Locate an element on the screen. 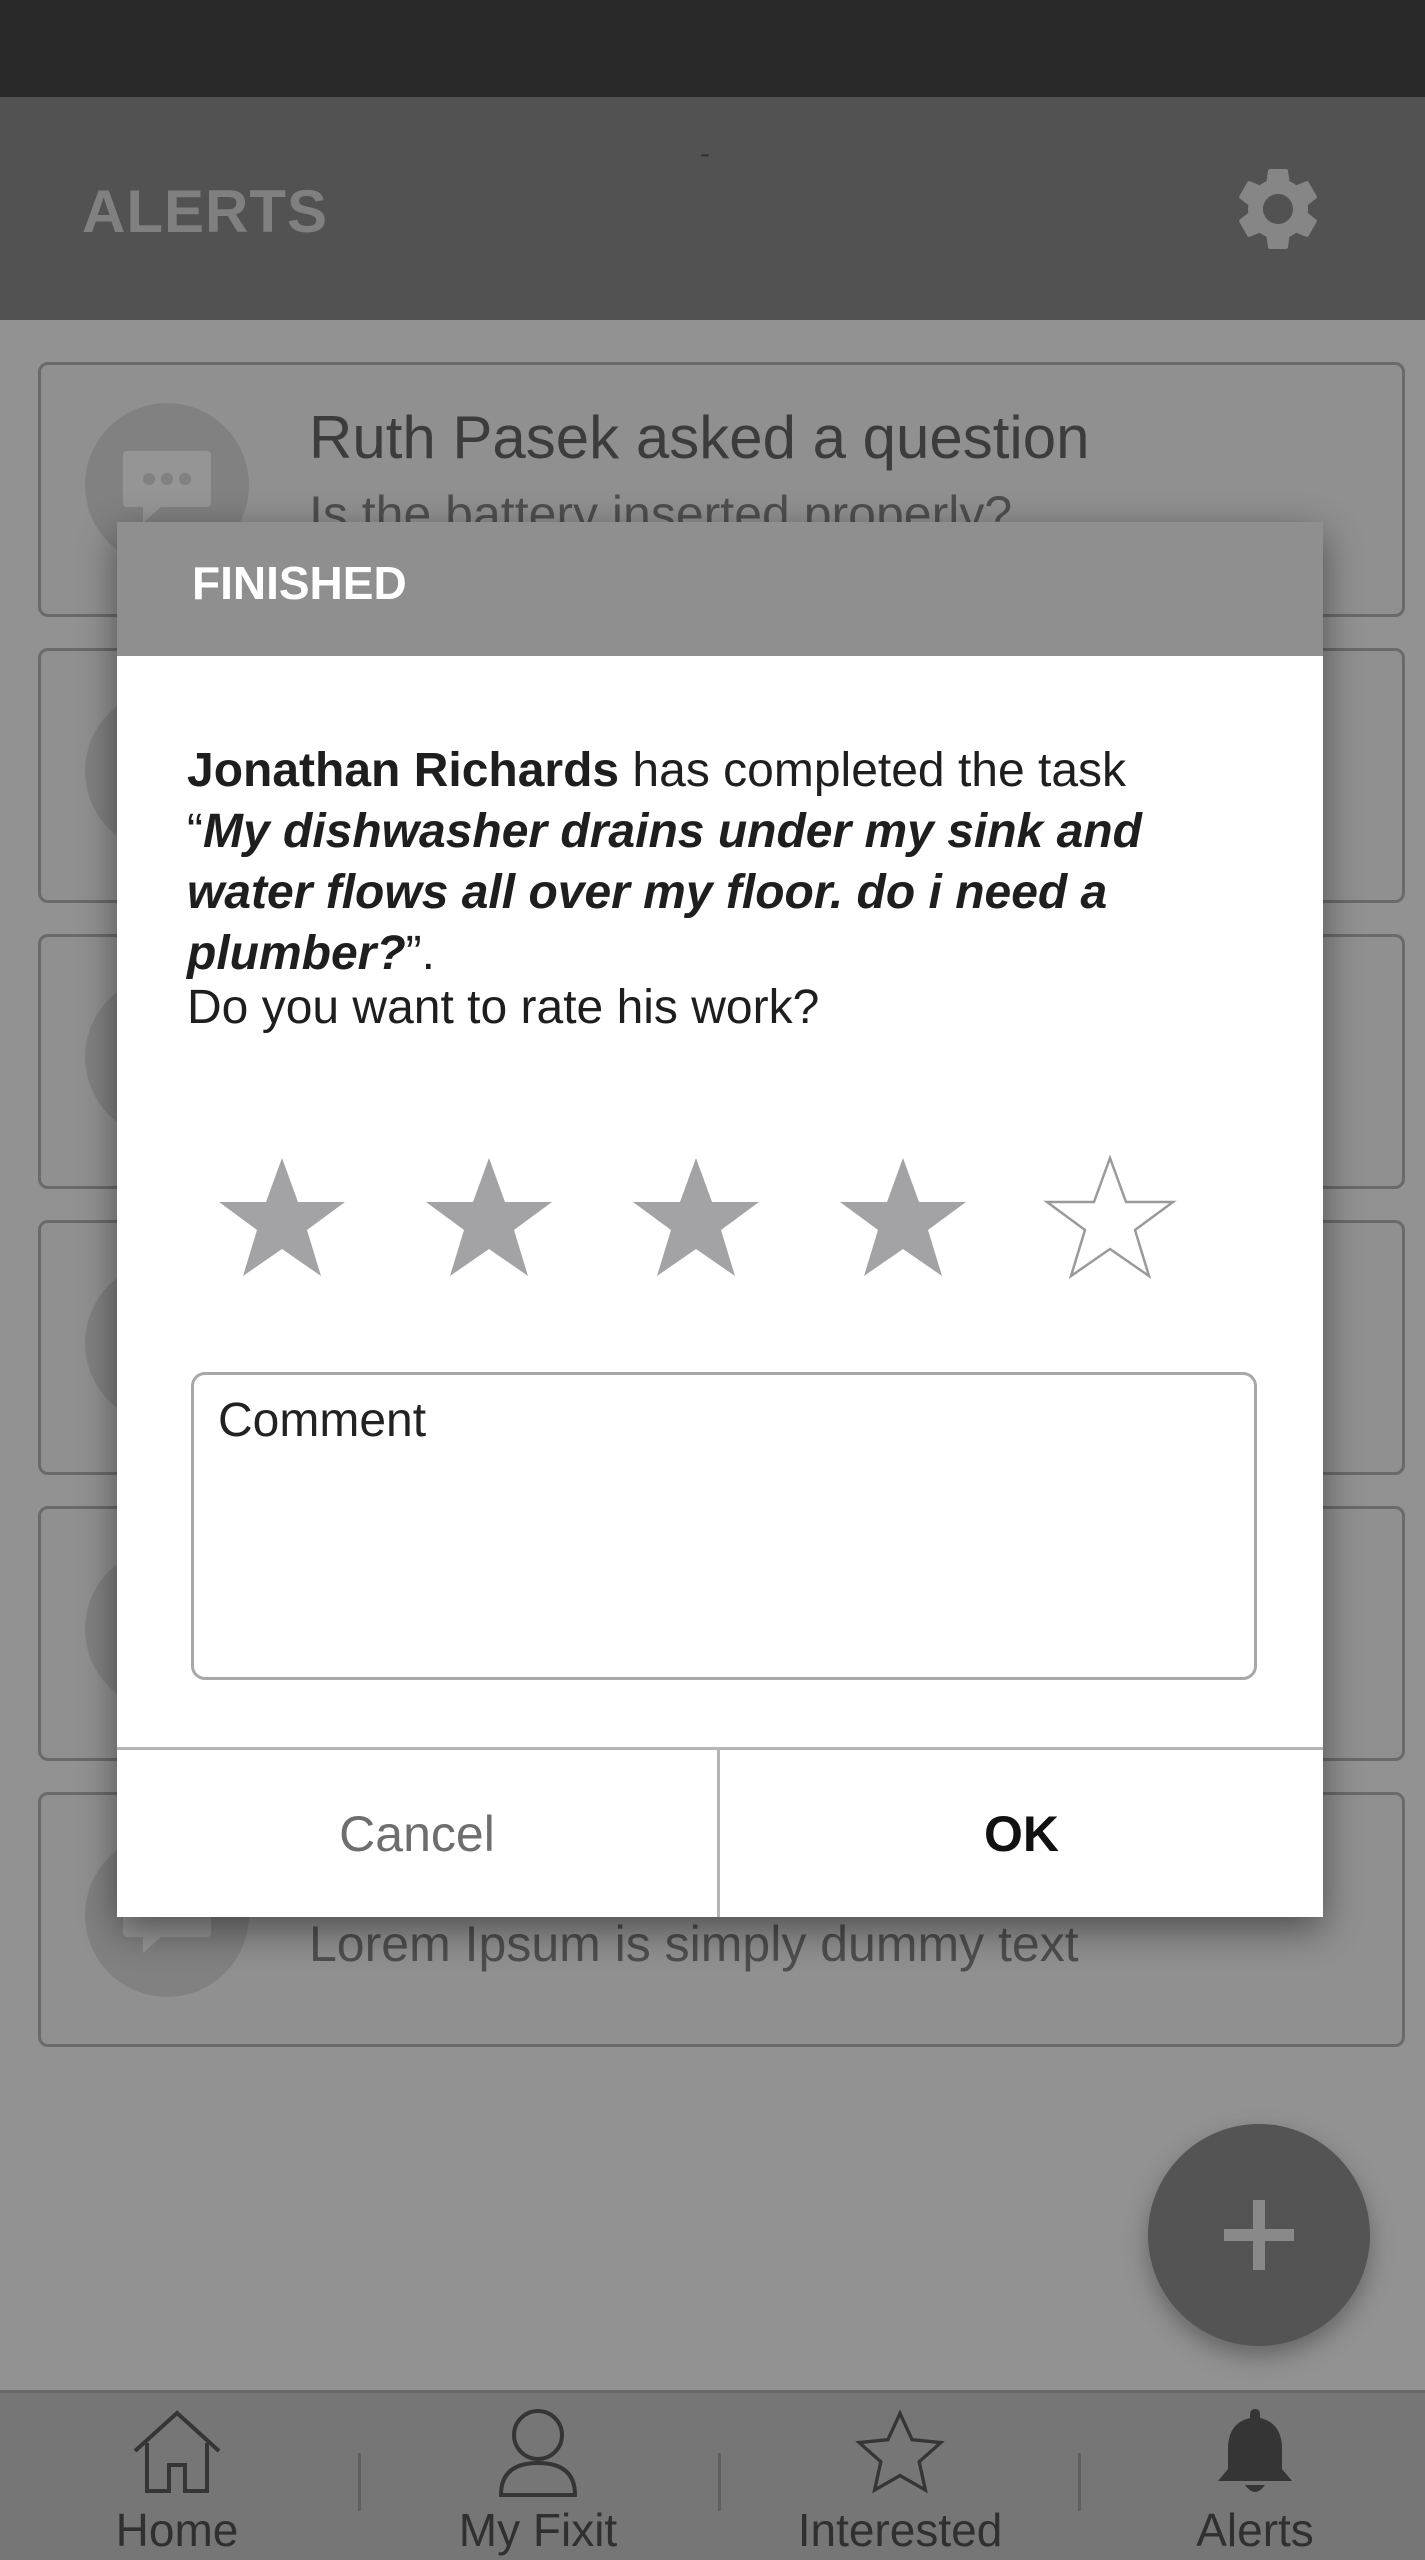 The height and width of the screenshot is (2560, 1425). open-quote: “ is located at coordinates (195, 831).